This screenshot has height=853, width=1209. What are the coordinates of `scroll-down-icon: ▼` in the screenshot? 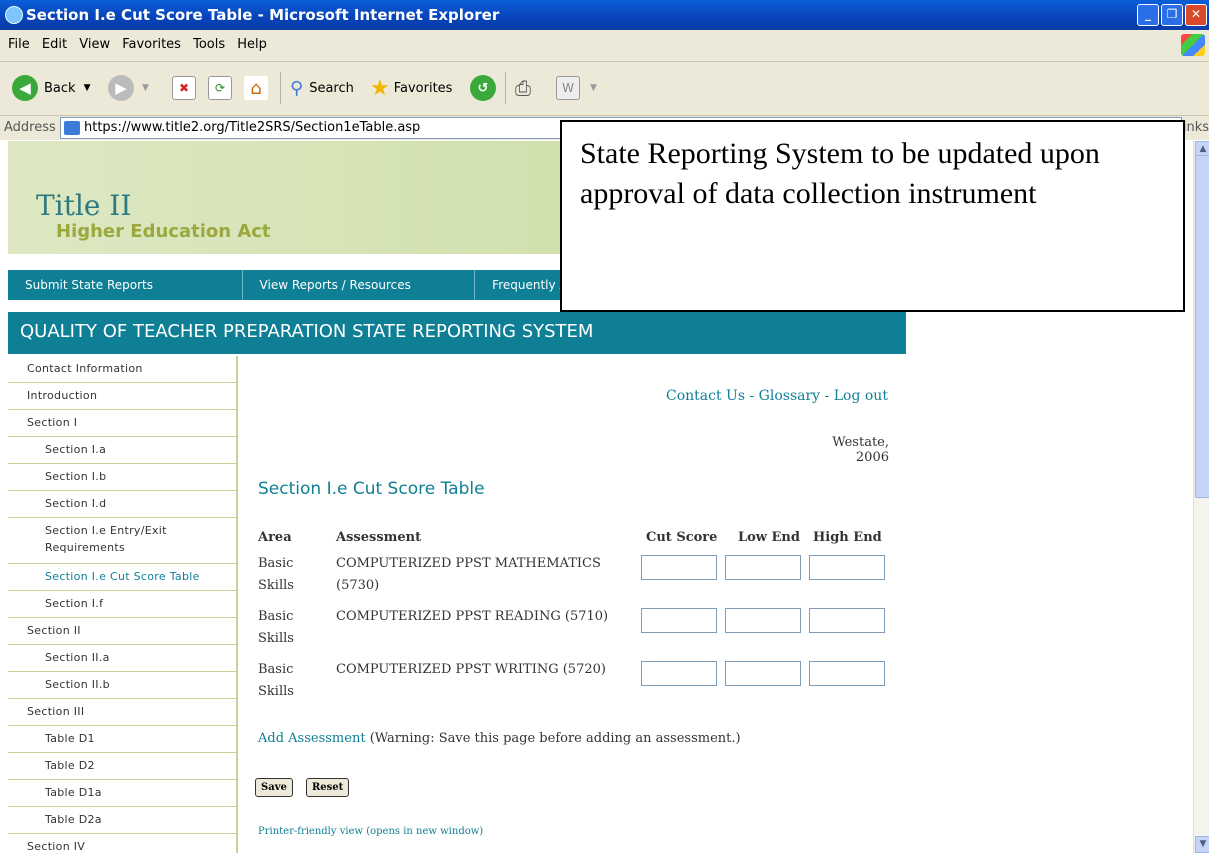 It's located at (1202, 844).